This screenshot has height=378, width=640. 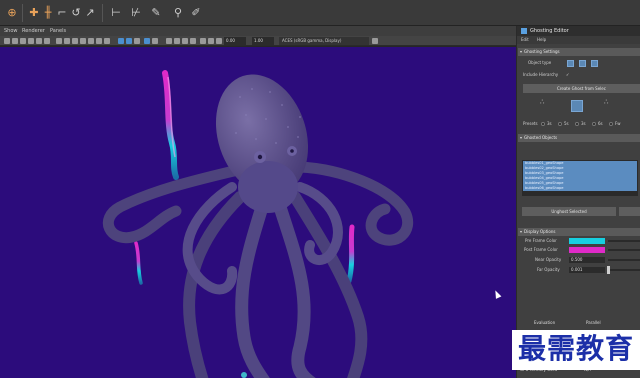 I want to click on smooth-shade-icon, so click(x=129, y=41).